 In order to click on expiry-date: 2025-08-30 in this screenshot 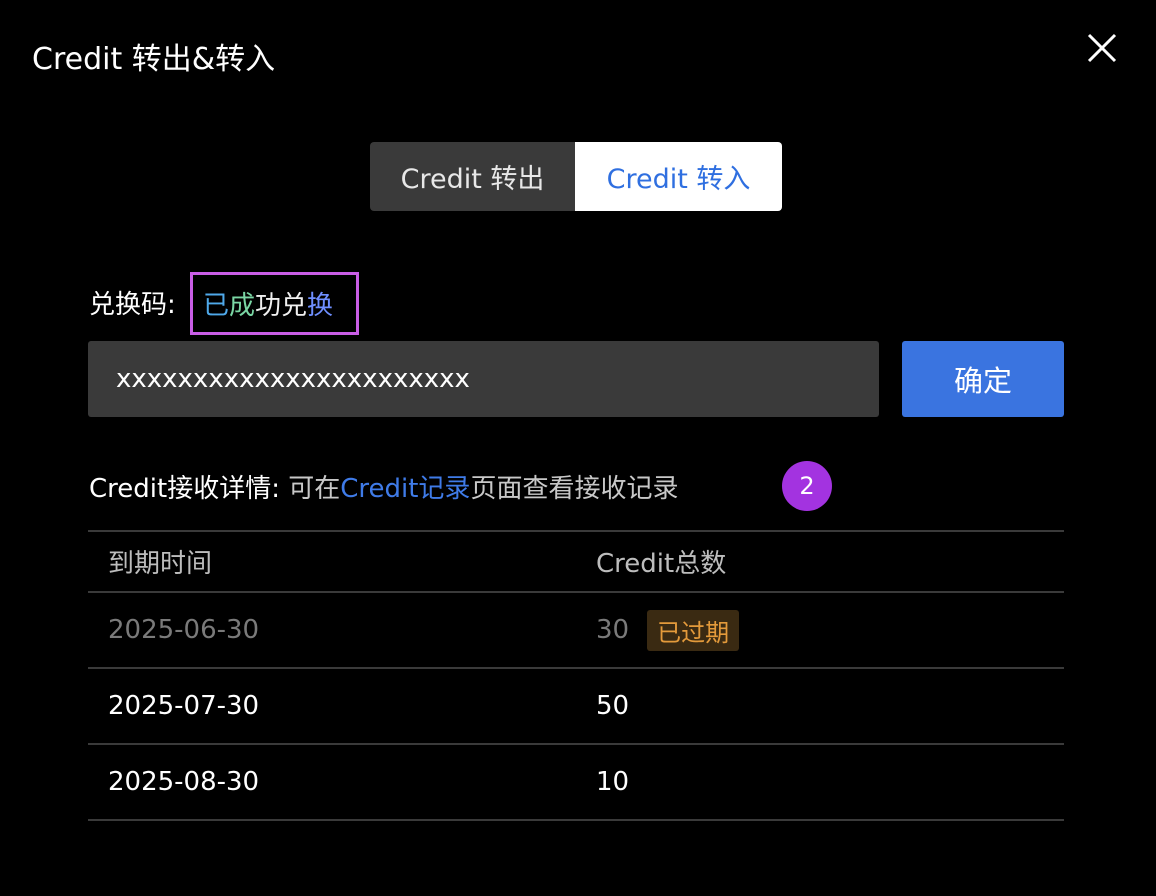, I will do `click(184, 782)`.